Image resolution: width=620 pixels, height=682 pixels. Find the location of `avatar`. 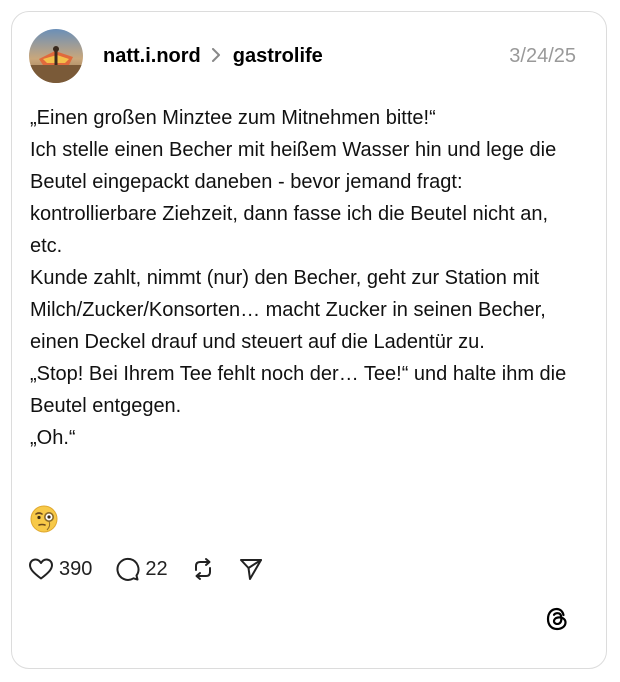

avatar is located at coordinates (56, 56).